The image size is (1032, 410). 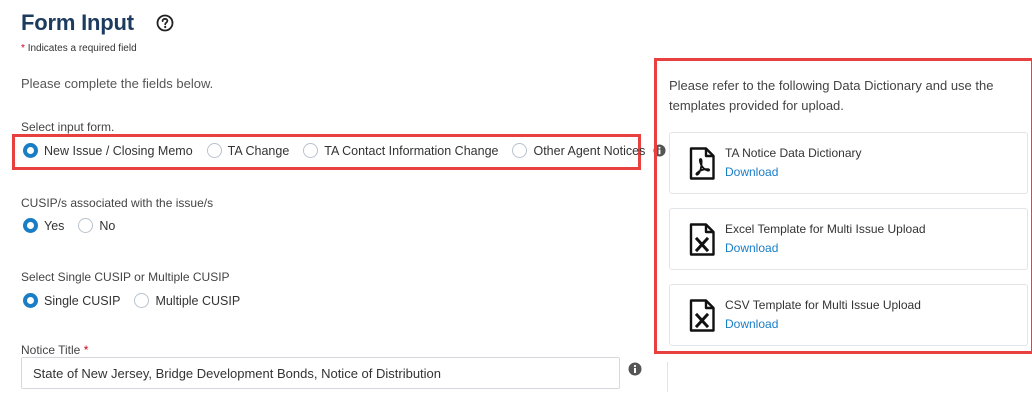 I want to click on doc-name: Excel Template for Multi Issue Upload, so click(x=825, y=229).